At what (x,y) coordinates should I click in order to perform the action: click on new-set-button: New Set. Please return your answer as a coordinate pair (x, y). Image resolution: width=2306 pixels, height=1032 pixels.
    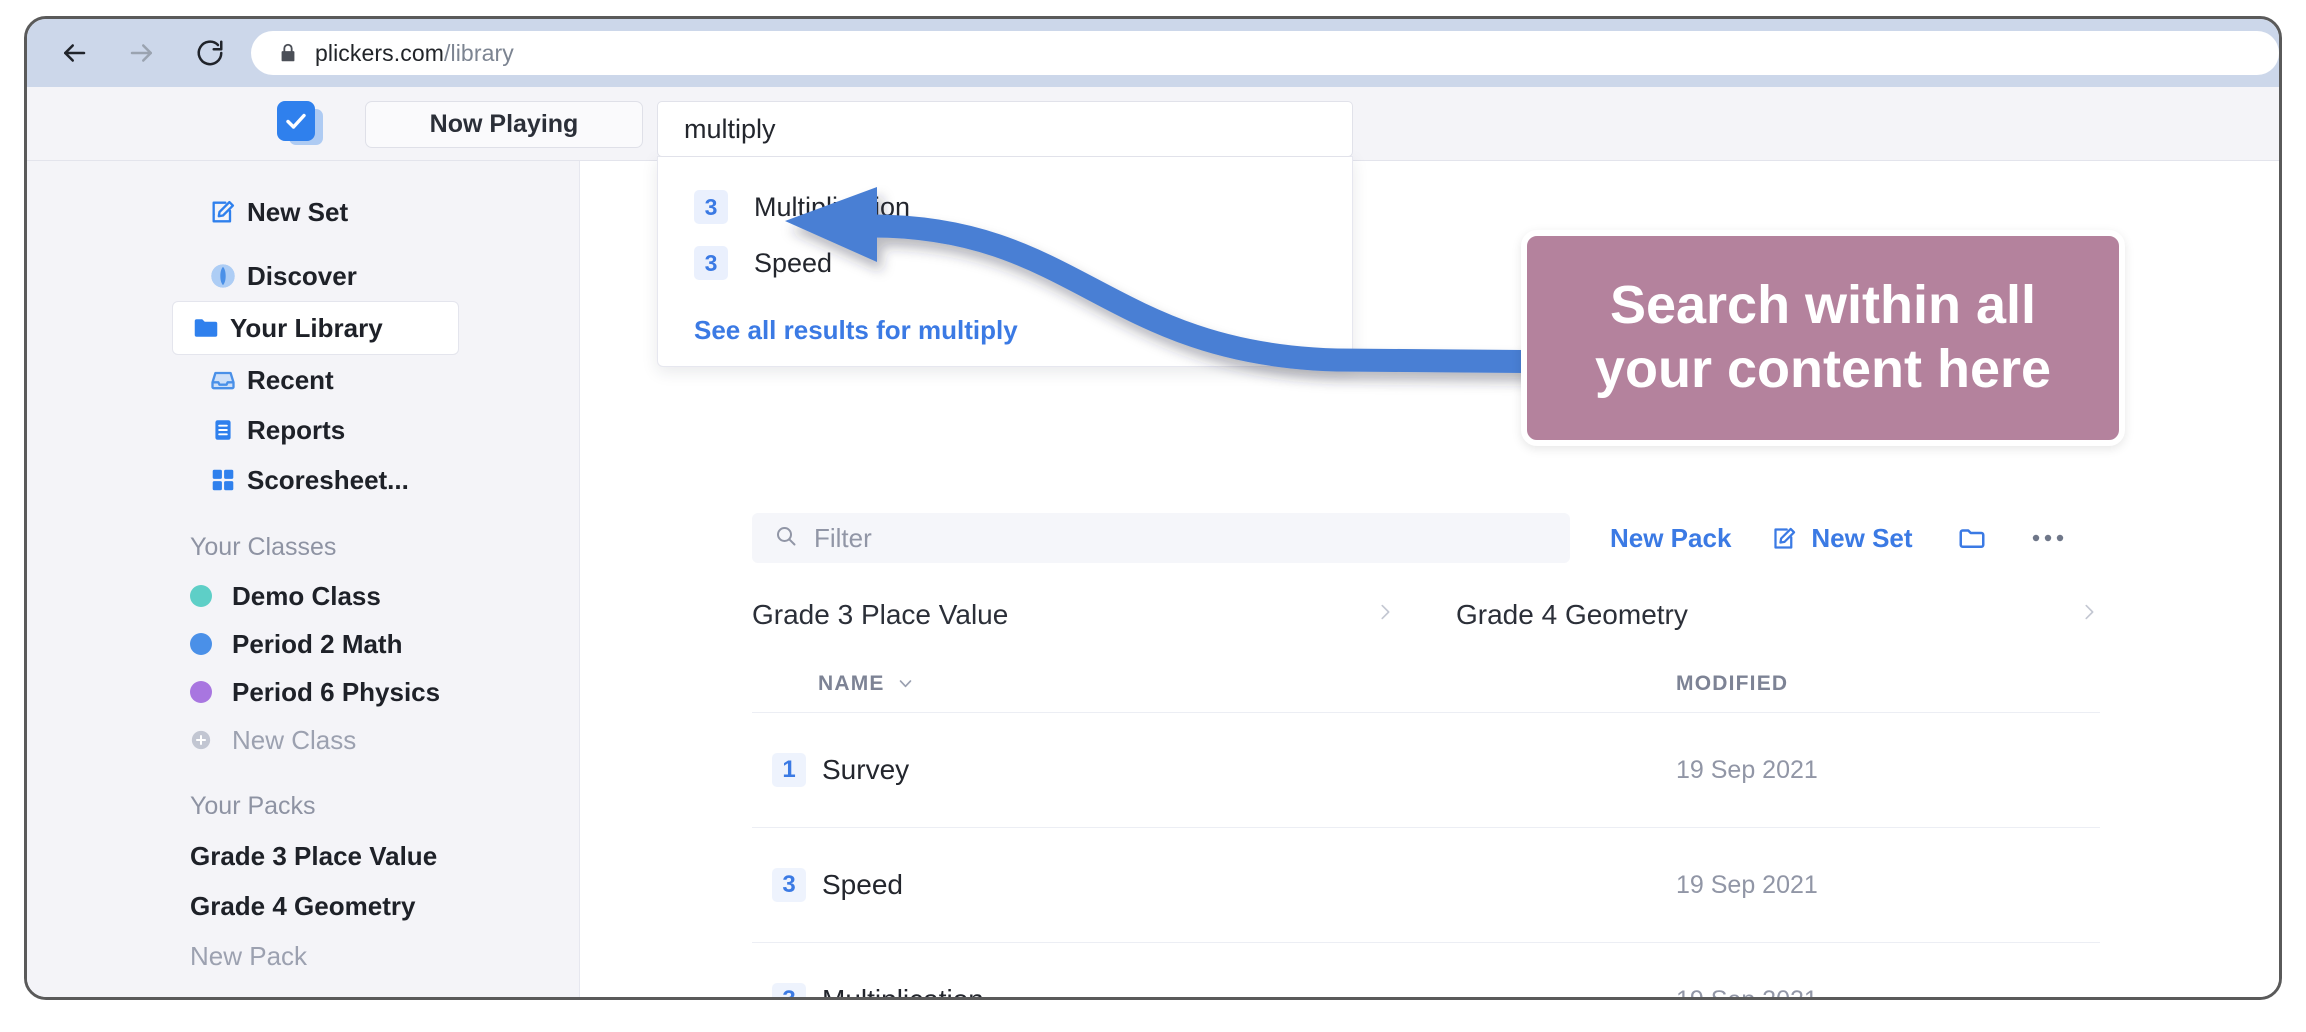
    Looking at the image, I should click on (1842, 538).